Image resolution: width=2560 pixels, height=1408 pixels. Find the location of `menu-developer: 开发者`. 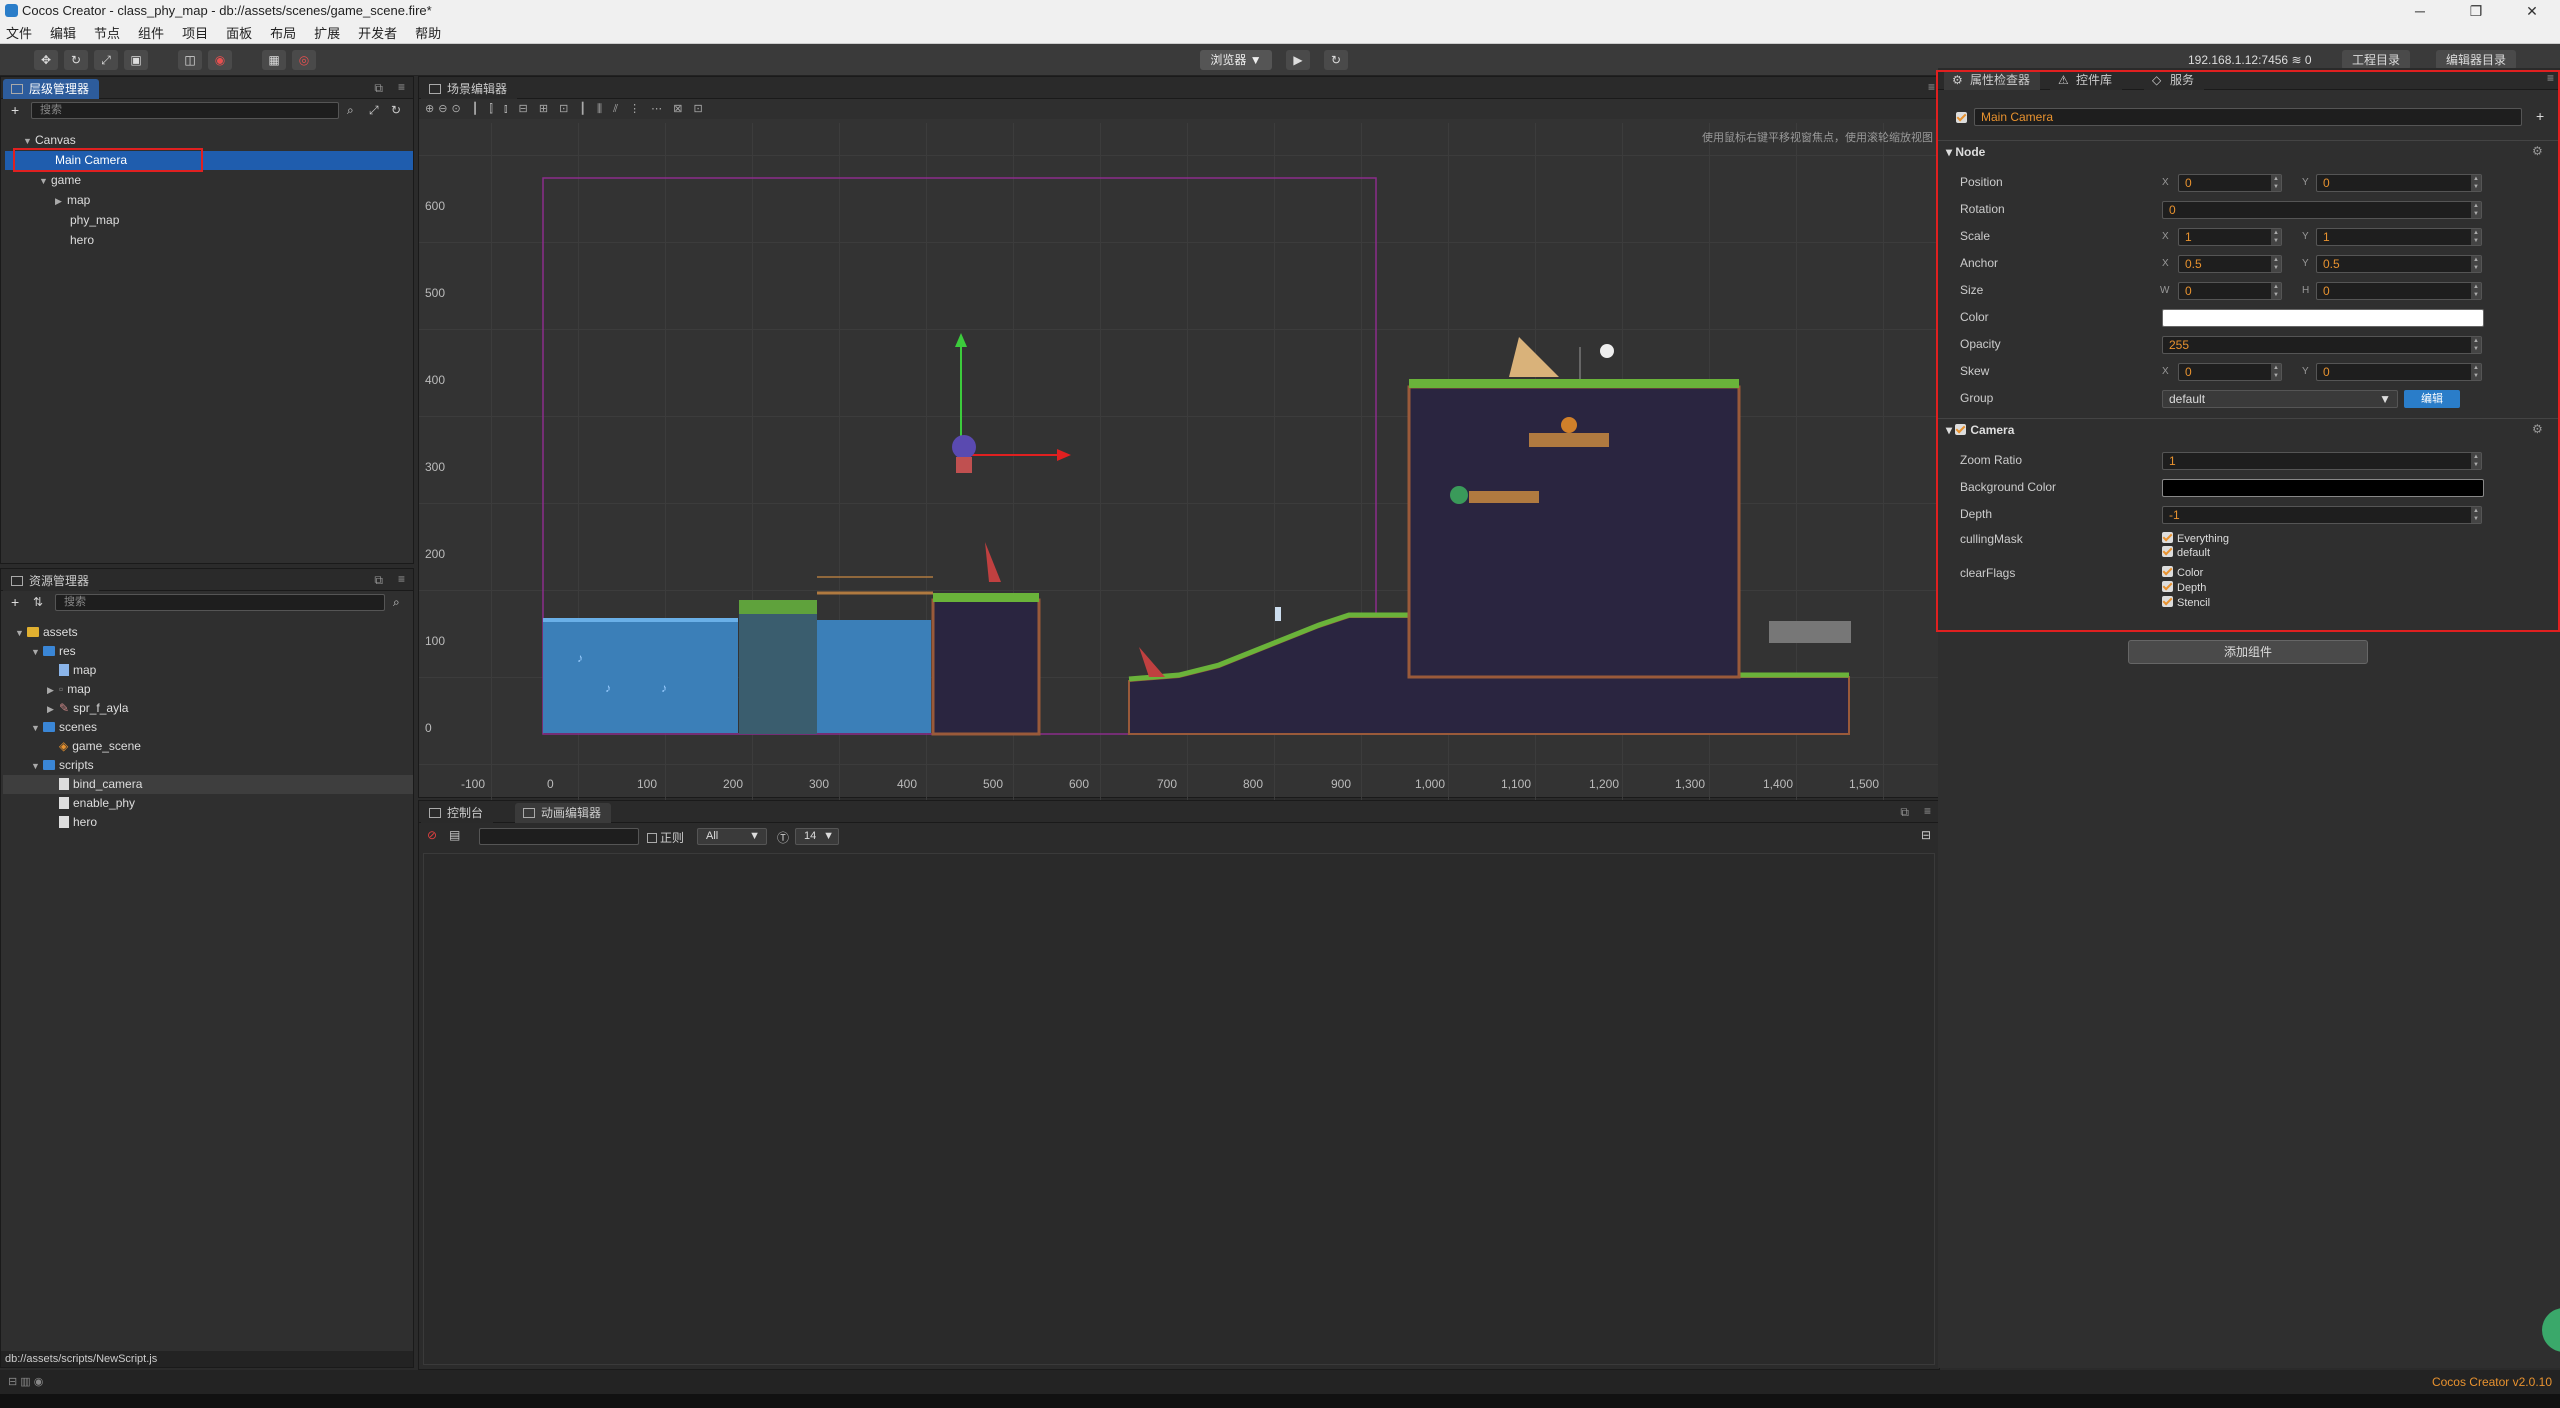

menu-developer: 开发者 is located at coordinates (377, 32).